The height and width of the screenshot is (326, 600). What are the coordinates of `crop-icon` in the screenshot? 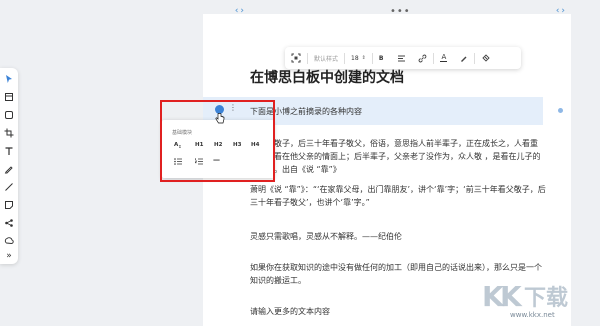 It's located at (9, 133).